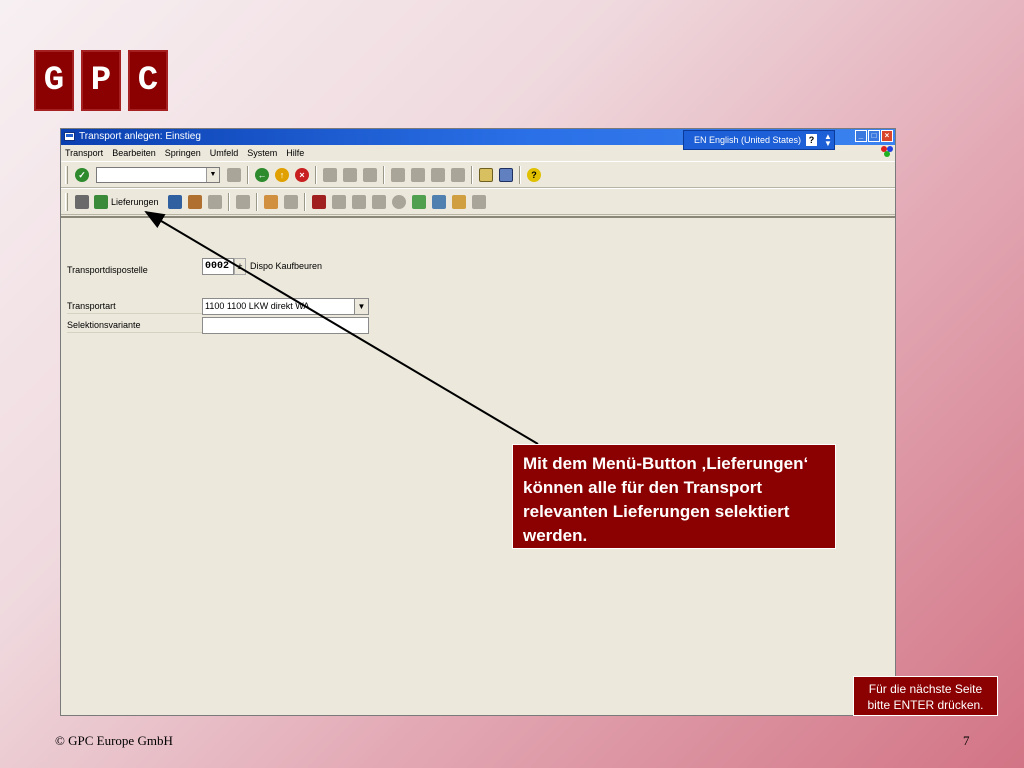 This screenshot has width=1024, height=768. What do you see at coordinates (302, 174) in the screenshot?
I see `cancel-icon: ×` at bounding box center [302, 174].